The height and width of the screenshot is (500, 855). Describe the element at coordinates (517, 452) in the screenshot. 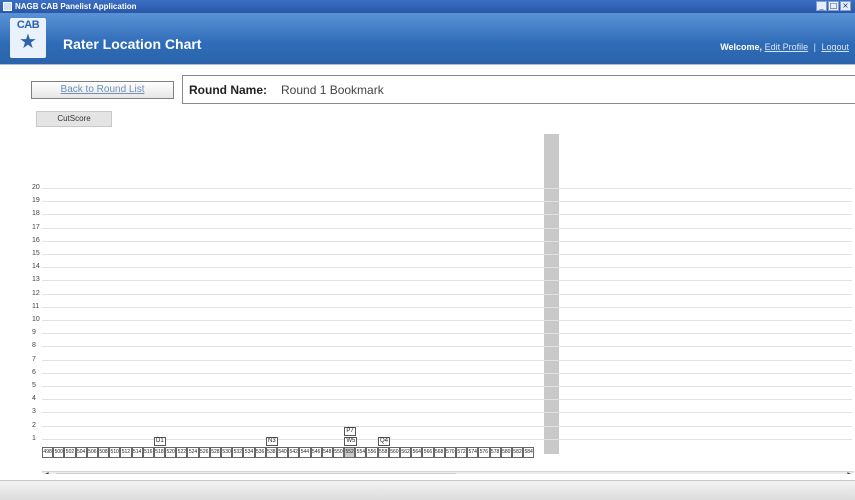

I see `score-cell: 582` at that location.